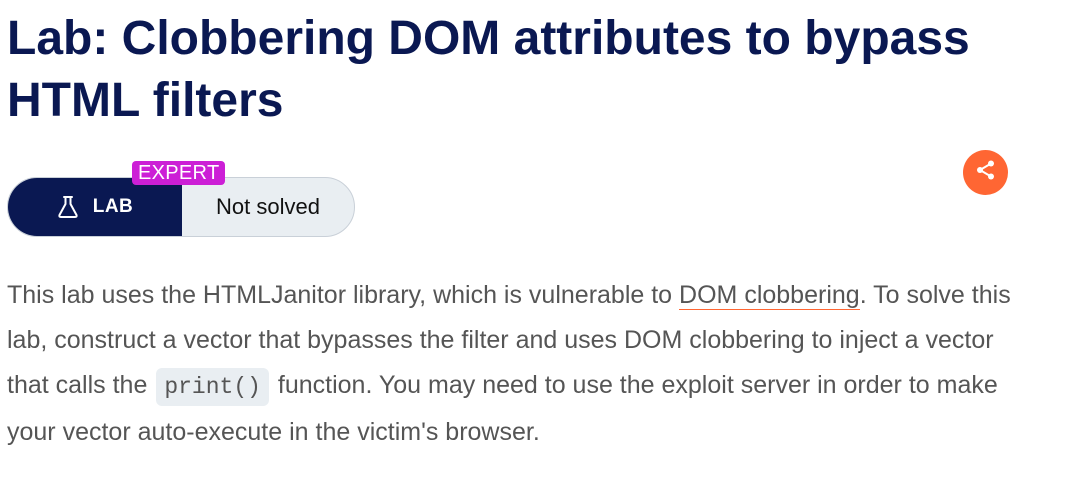 The image size is (1065, 479). What do you see at coordinates (769, 295) in the screenshot?
I see `dom-clobbering-link: DOM clobbering` at bounding box center [769, 295].